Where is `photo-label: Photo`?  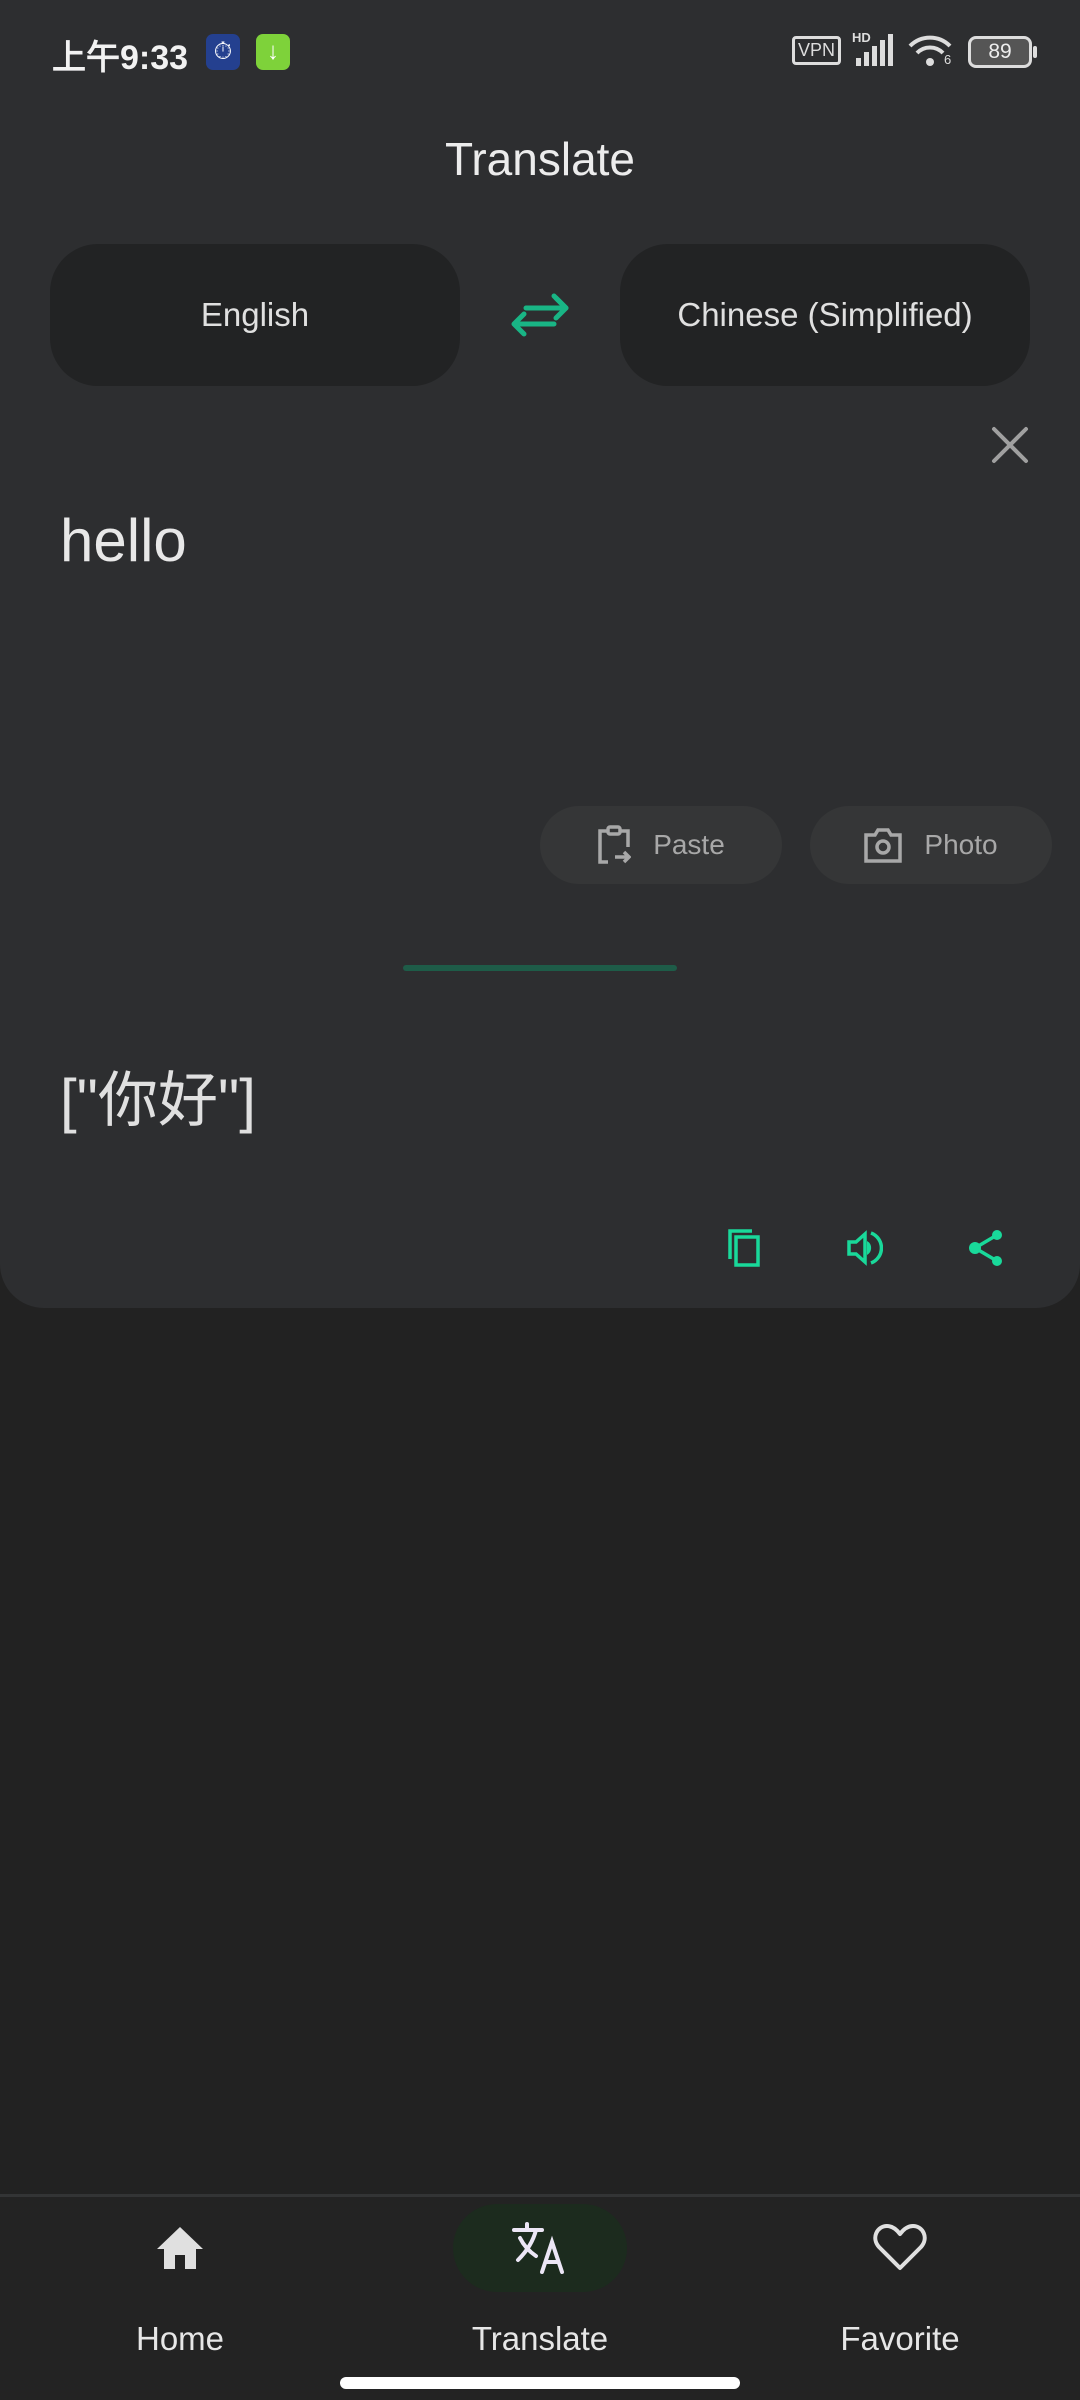
photo-label: Photo is located at coordinates (961, 844).